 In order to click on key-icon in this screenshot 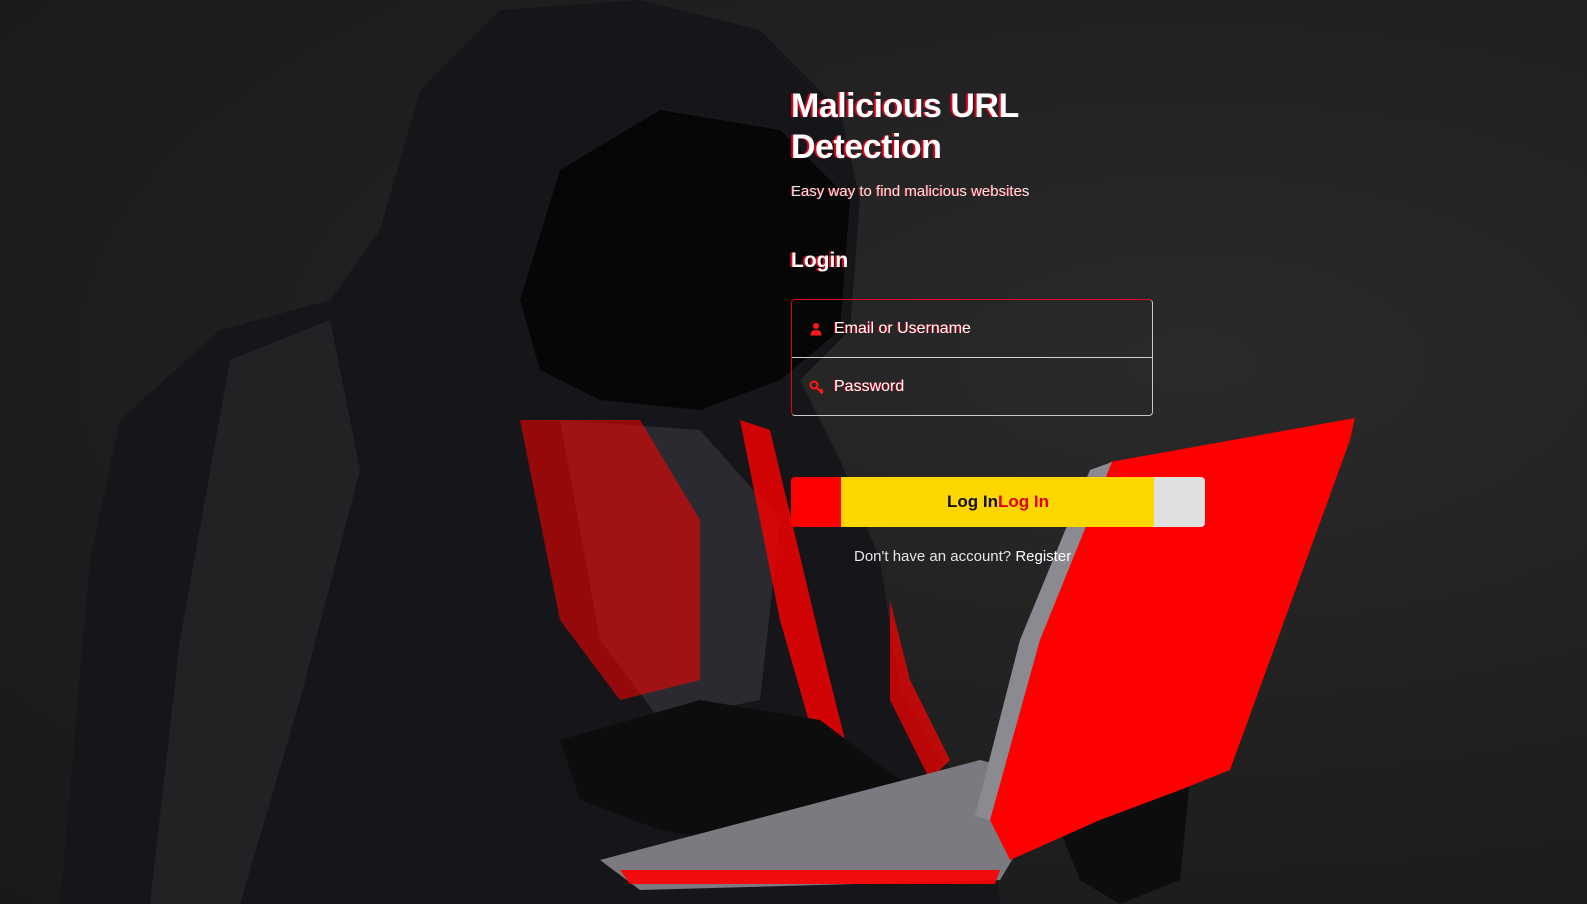, I will do `click(816, 387)`.